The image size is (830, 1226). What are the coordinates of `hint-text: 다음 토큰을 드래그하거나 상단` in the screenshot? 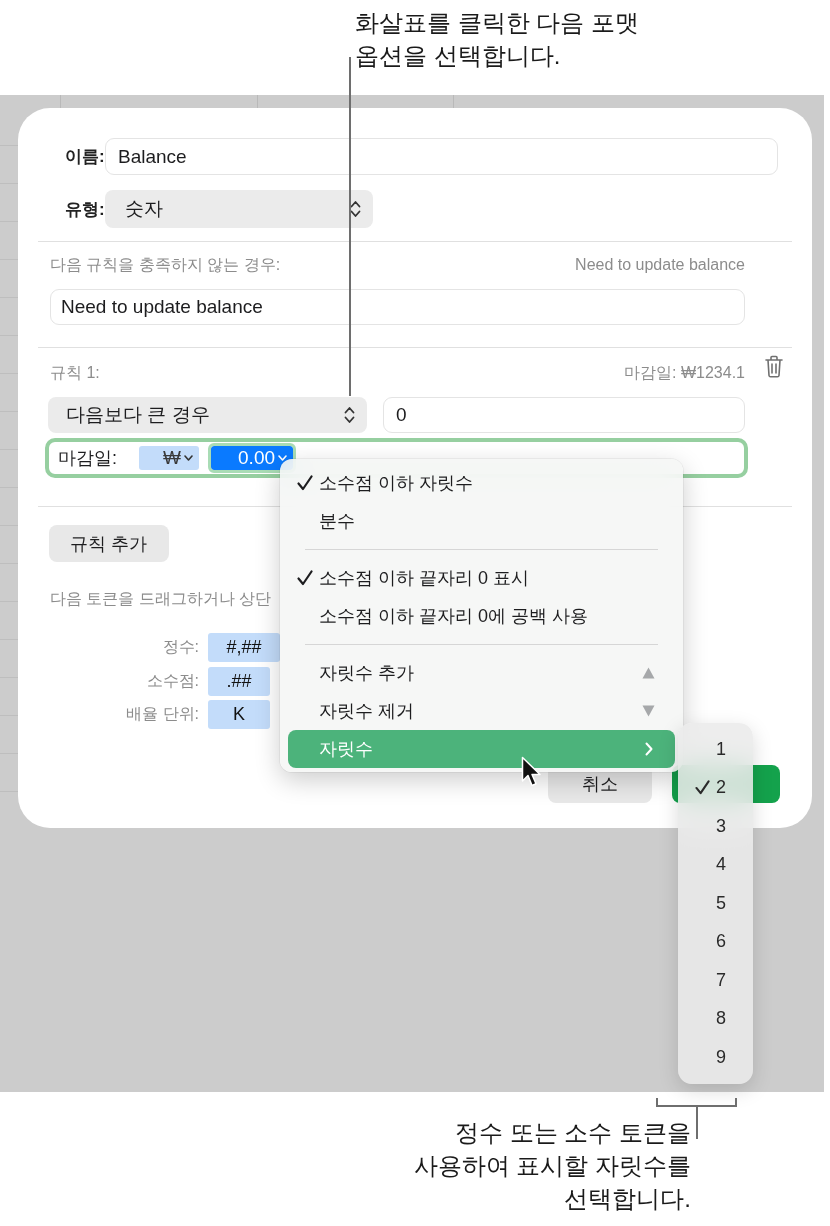 It's located at (161, 599).